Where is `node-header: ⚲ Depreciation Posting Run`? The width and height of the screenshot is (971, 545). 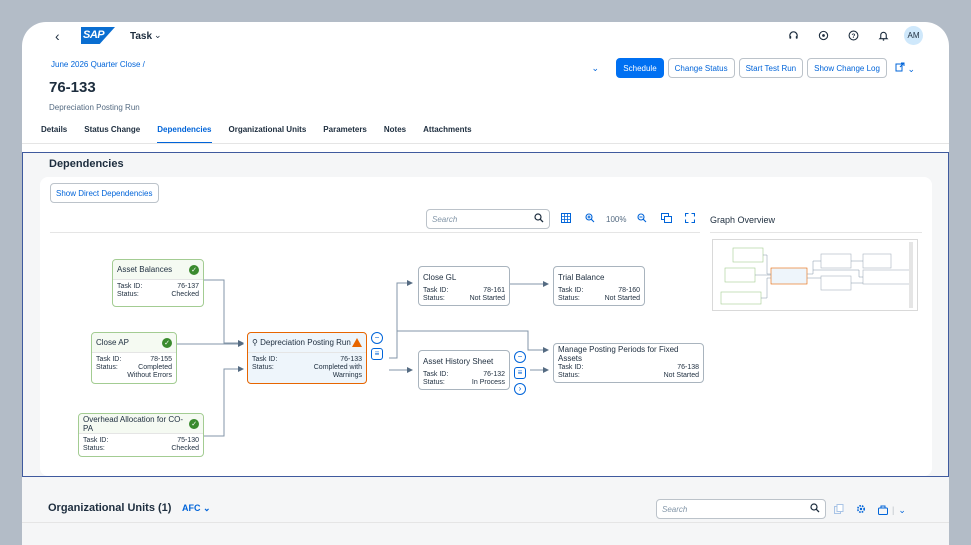 node-header: ⚲ Depreciation Posting Run is located at coordinates (307, 343).